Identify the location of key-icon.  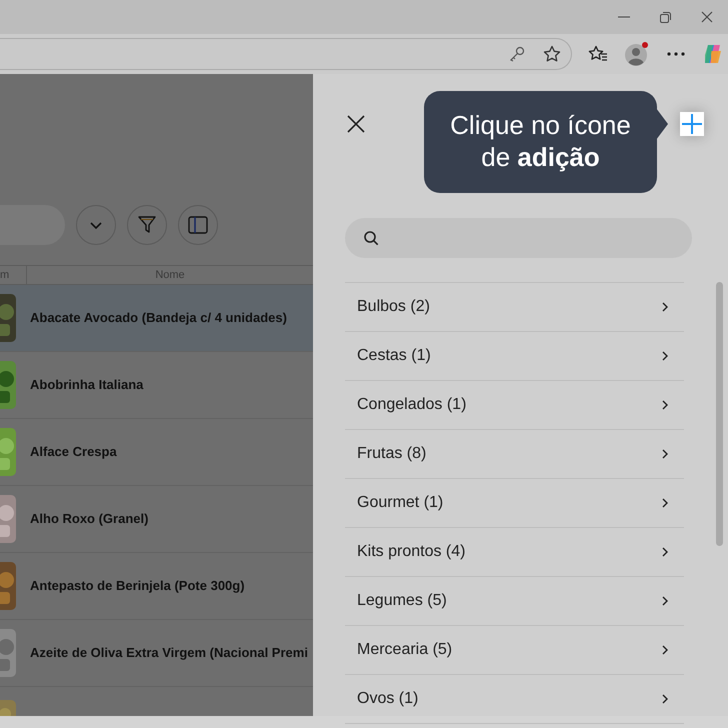
(517, 54).